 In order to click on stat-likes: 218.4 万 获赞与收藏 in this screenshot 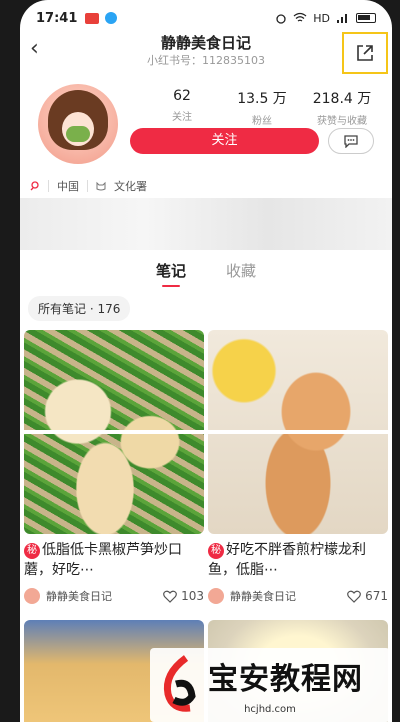, I will do `click(342, 107)`.